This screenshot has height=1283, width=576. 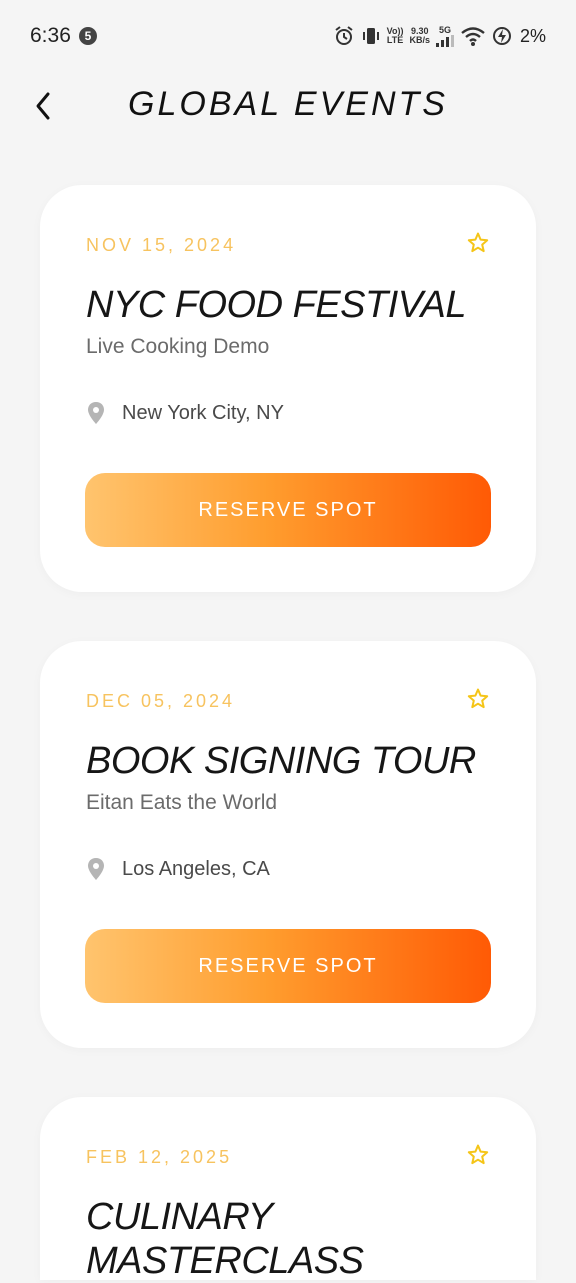 I want to click on location-text: New York City, NY, so click(x=203, y=412).